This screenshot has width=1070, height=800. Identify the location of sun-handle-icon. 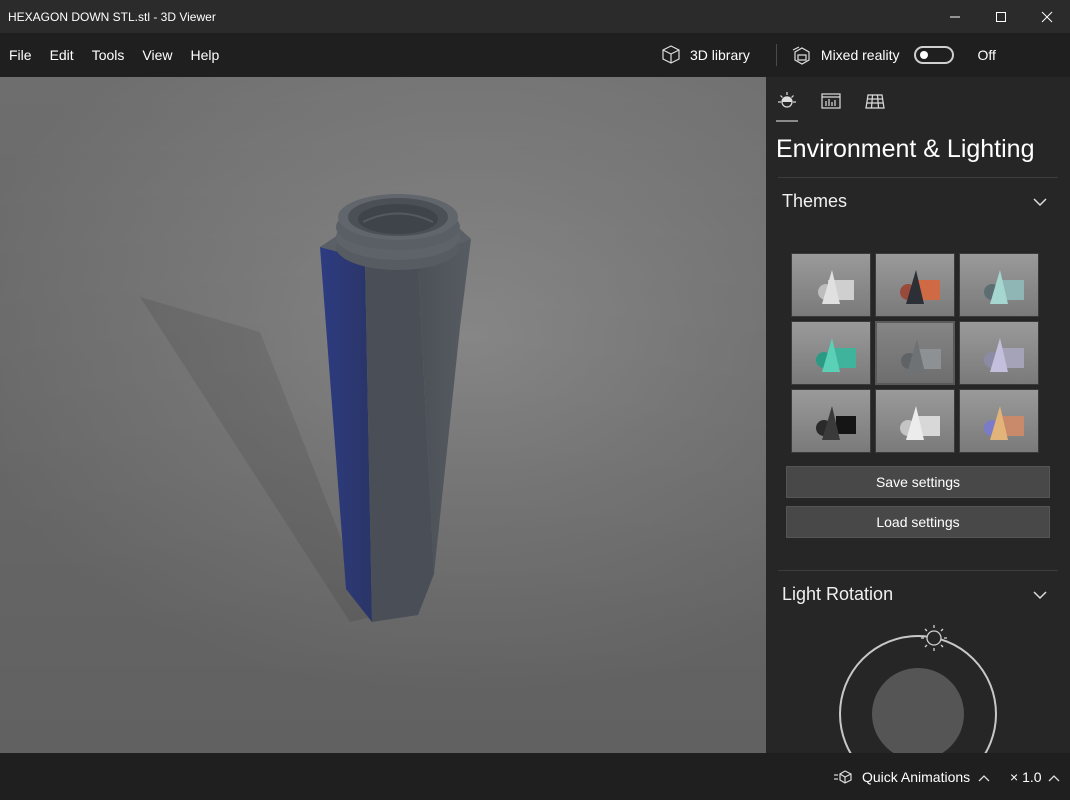
(934, 638).